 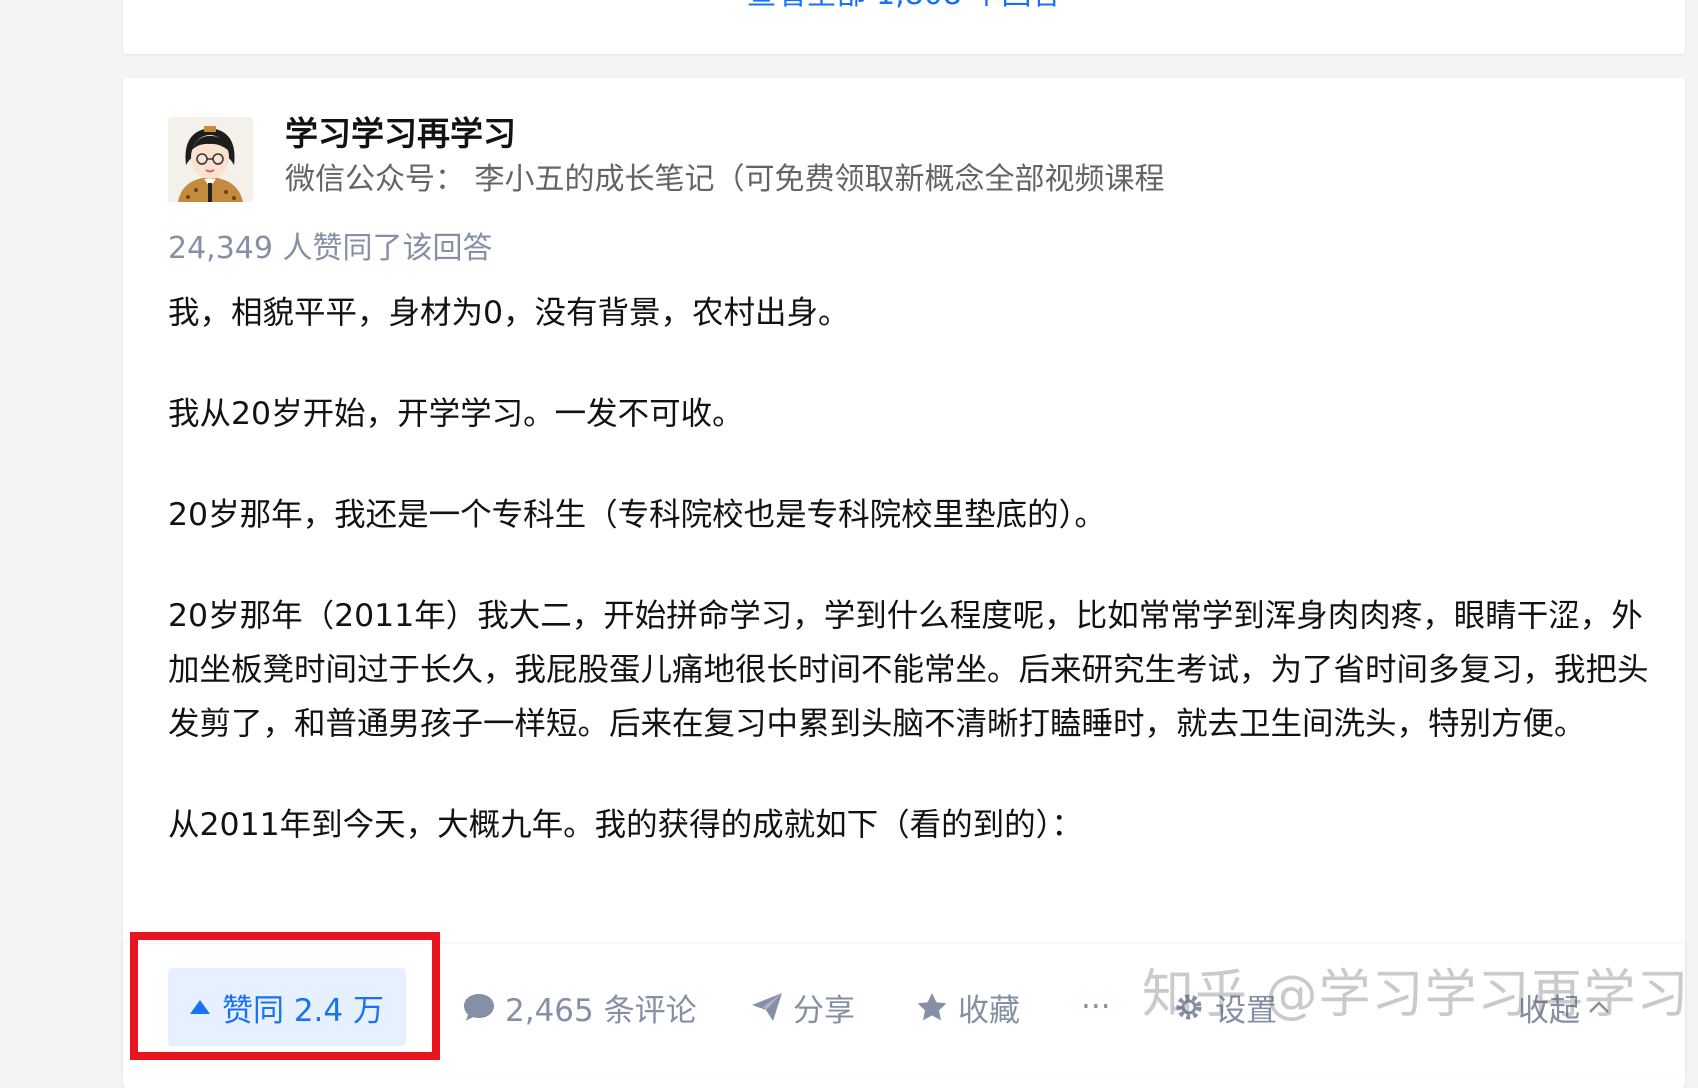 I want to click on star-icon, so click(x=932, y=1007).